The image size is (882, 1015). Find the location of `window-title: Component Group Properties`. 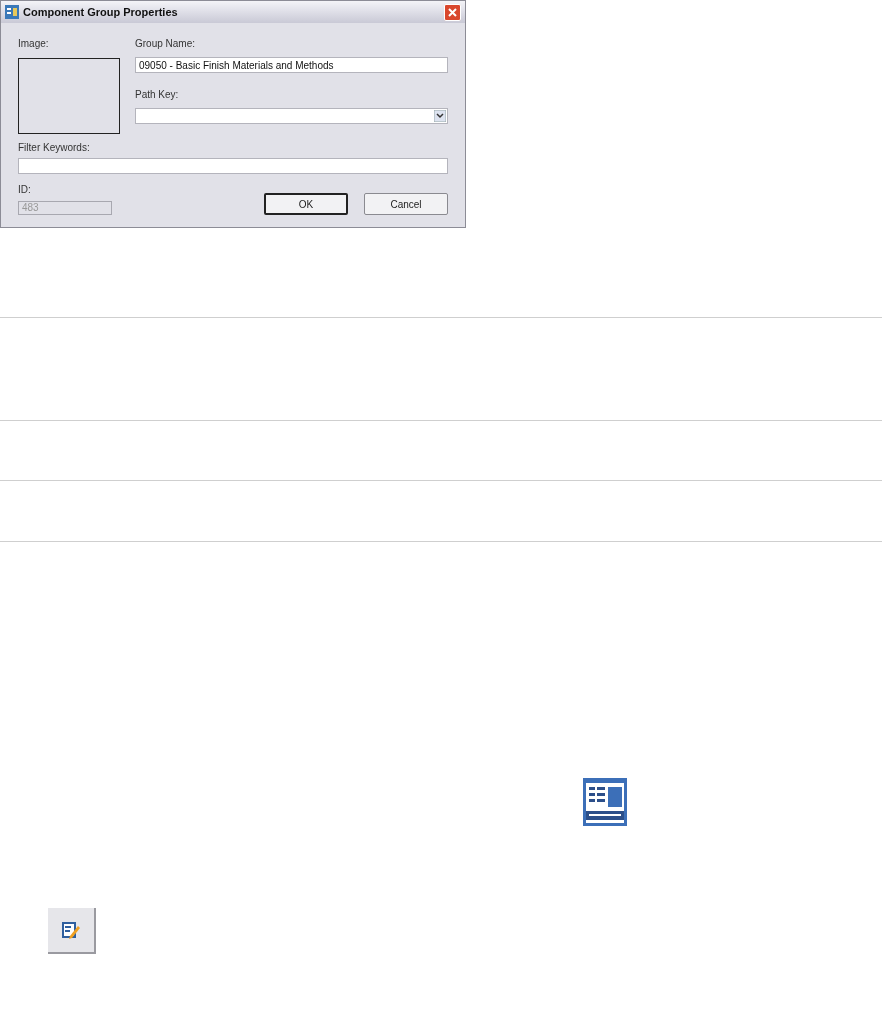

window-title: Component Group Properties is located at coordinates (101, 12).